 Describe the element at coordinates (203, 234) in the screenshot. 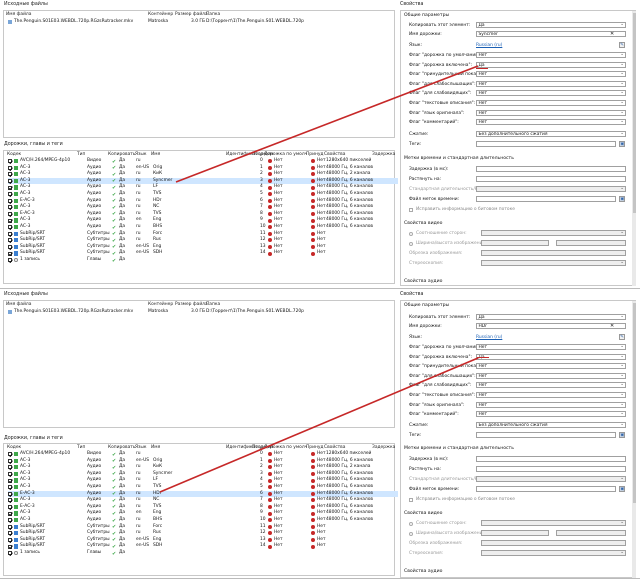

I see `track-row: SubRip/SRT Субтитры ✔ Да ru Forc 11 Нет Нет` at that location.